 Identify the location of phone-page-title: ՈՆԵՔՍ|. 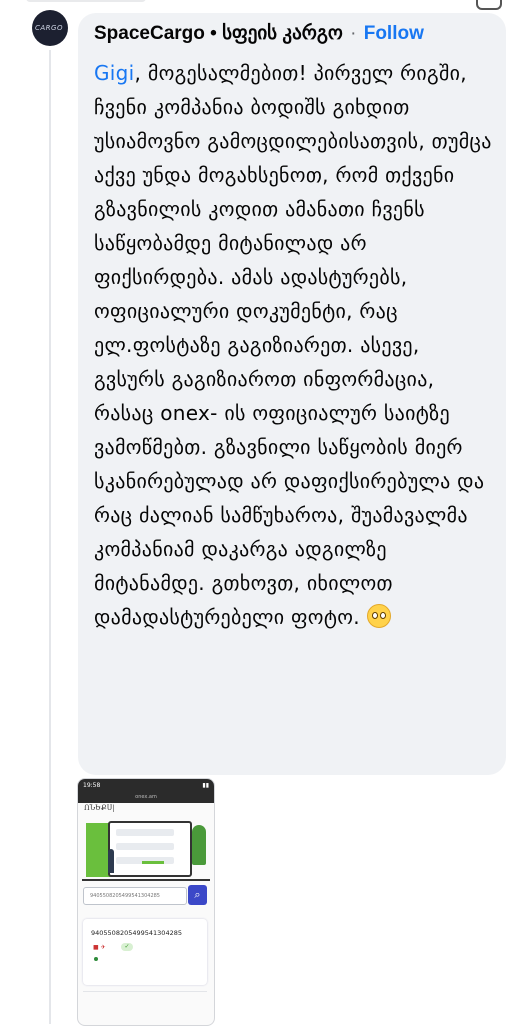
(99, 808).